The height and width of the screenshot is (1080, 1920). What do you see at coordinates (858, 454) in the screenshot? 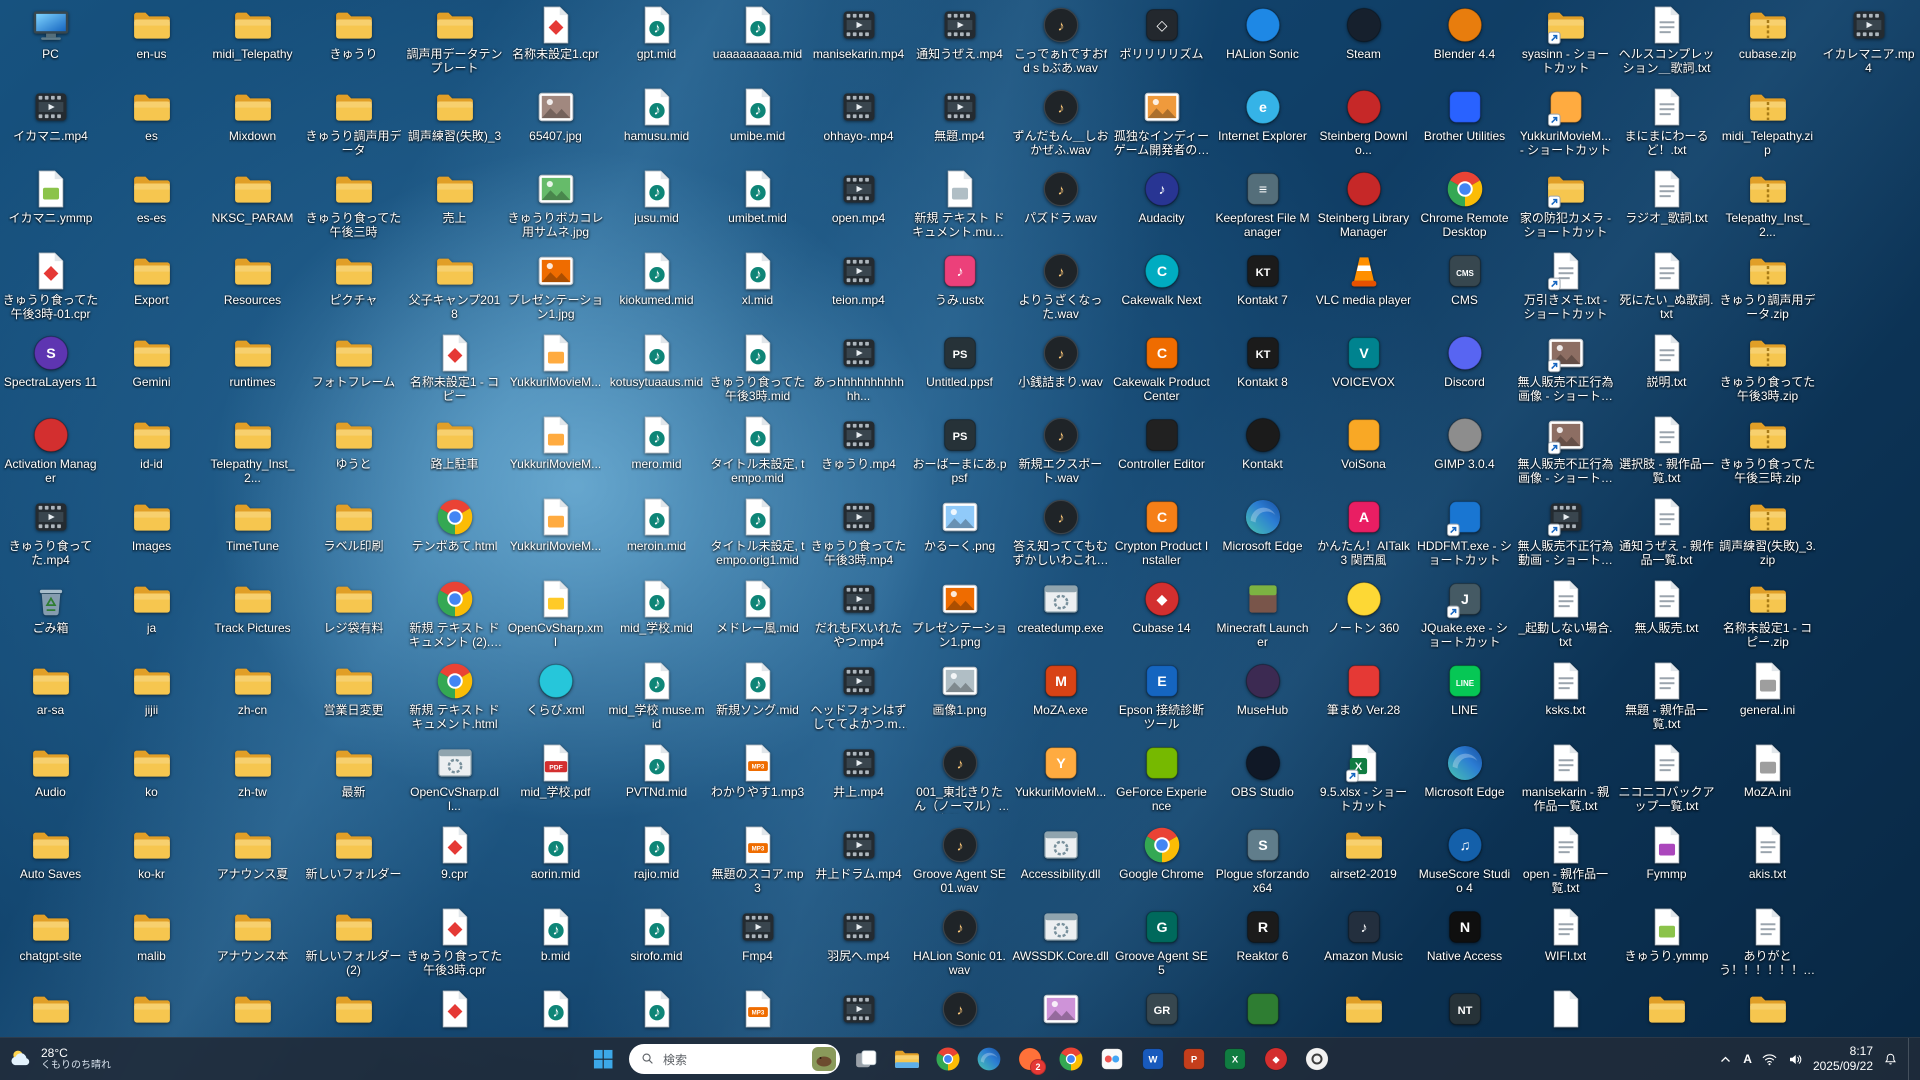
I see `desktop-icon: きゅうり.mp4` at bounding box center [858, 454].